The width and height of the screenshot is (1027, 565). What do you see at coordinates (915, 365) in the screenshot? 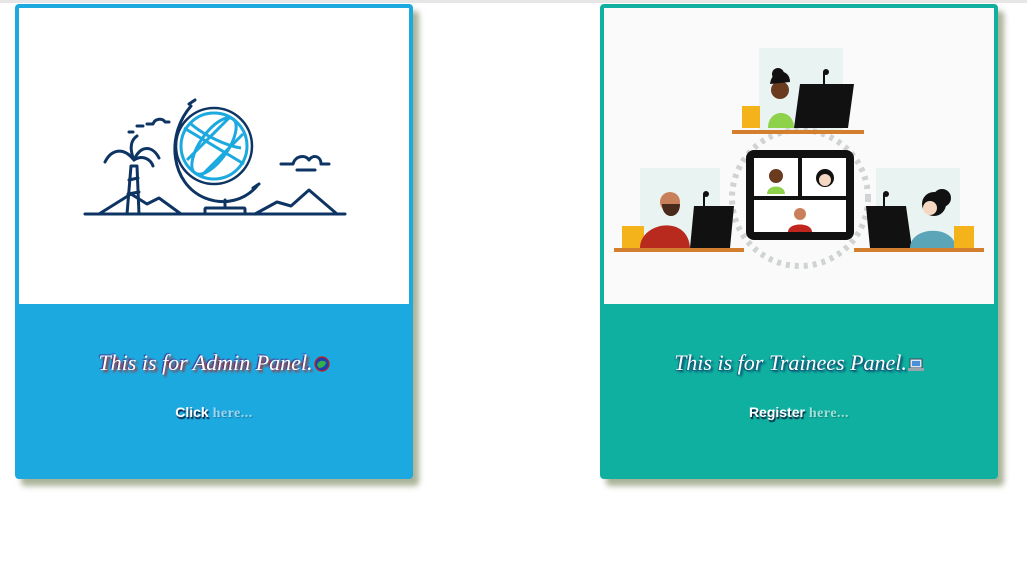
I see `laptop-icon` at bounding box center [915, 365].